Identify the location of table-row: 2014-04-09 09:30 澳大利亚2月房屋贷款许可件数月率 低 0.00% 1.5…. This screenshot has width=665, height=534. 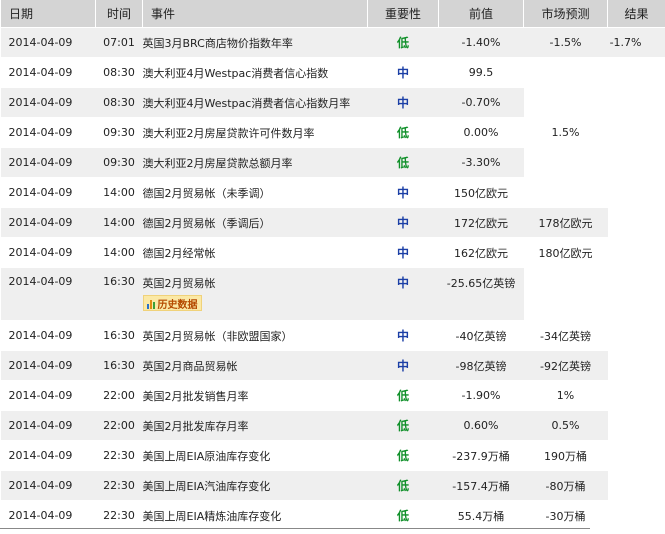
(332, 132).